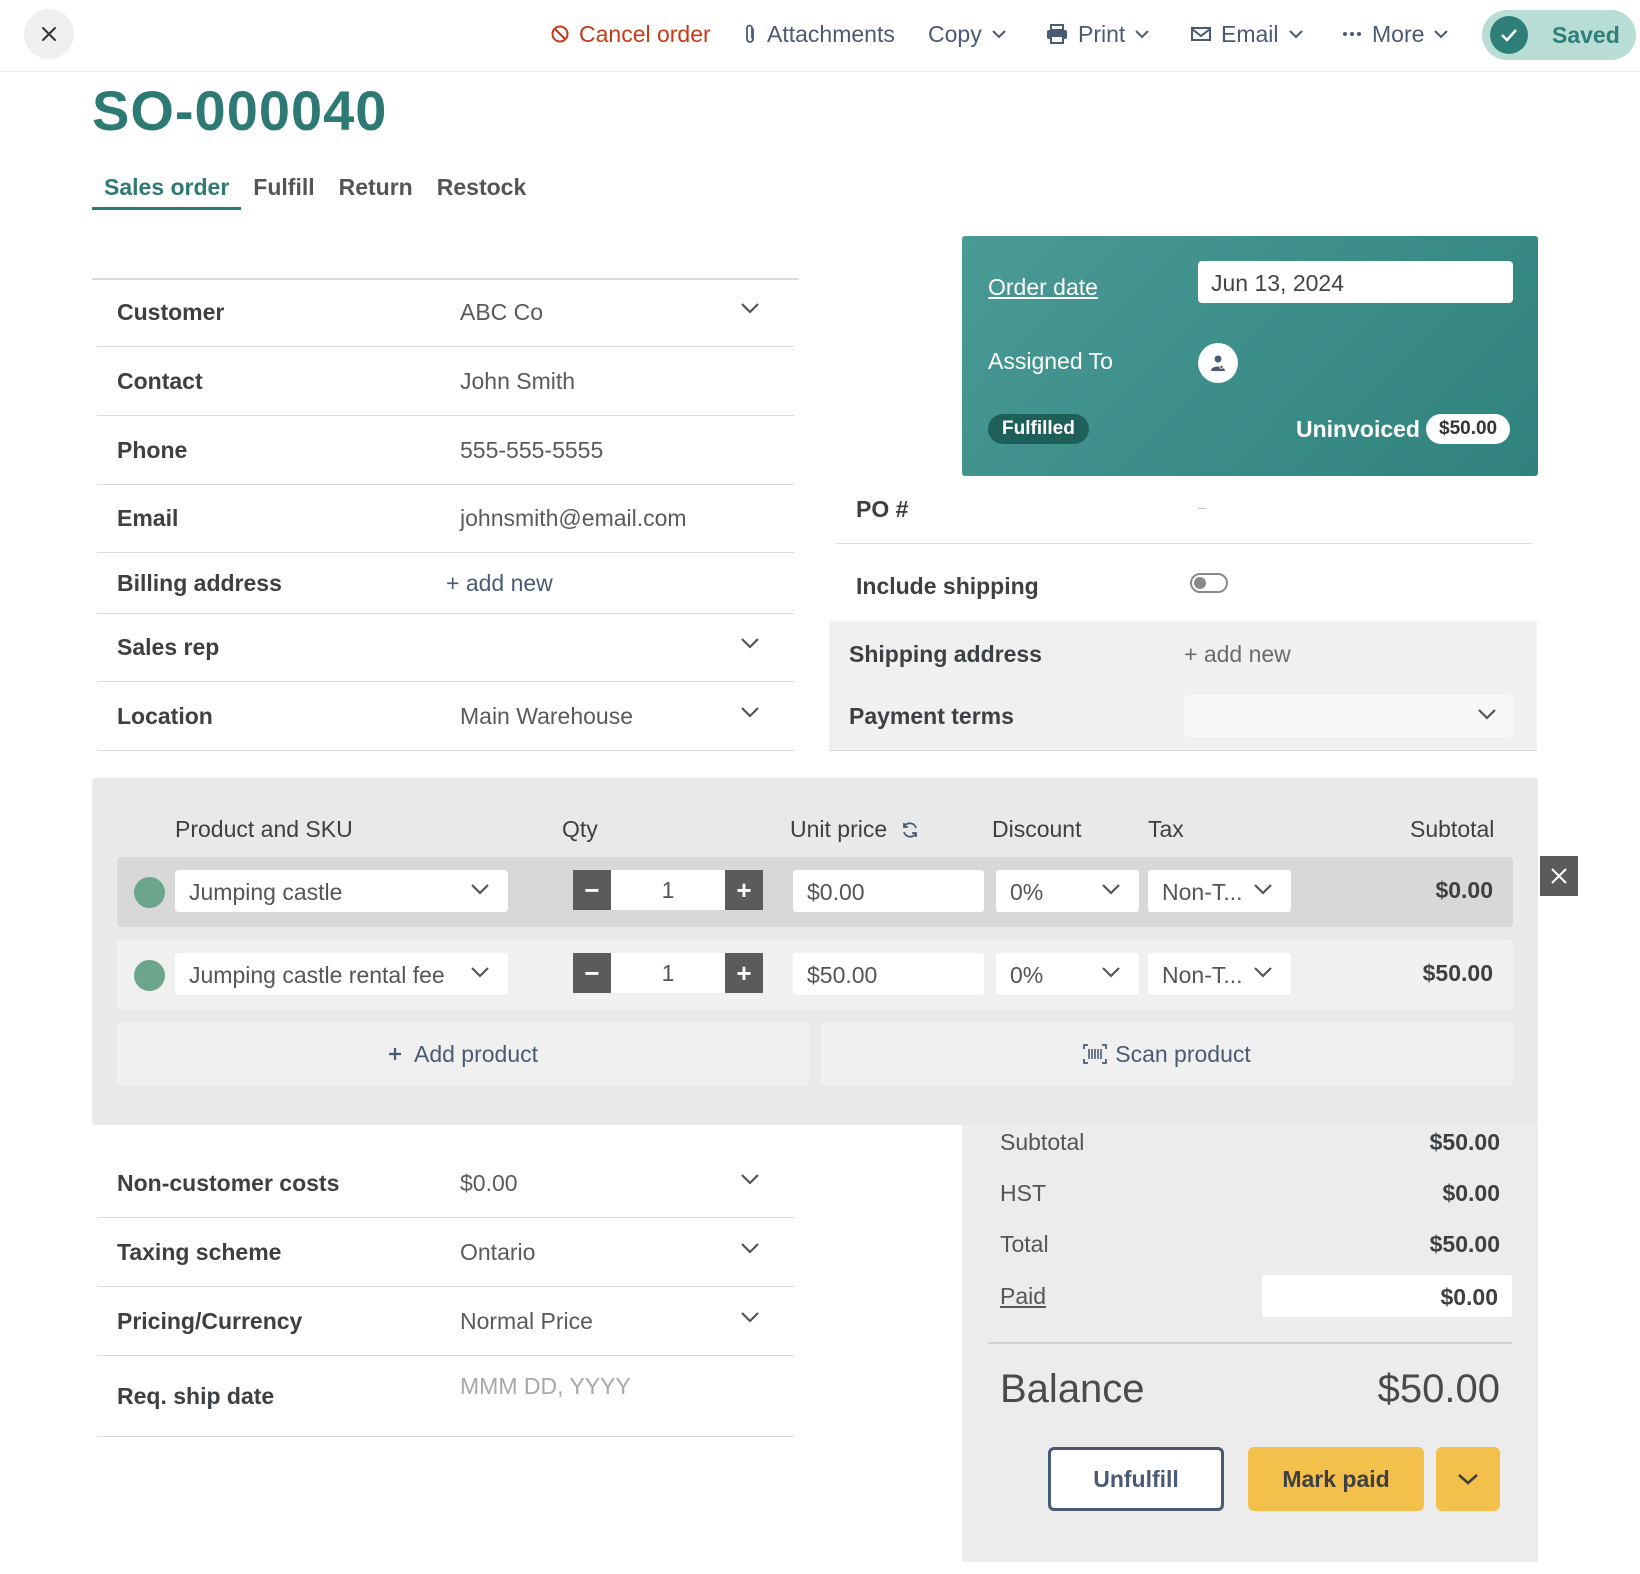 The image size is (1640, 1574). What do you see at coordinates (148, 518) in the screenshot?
I see `email-label: Email` at bounding box center [148, 518].